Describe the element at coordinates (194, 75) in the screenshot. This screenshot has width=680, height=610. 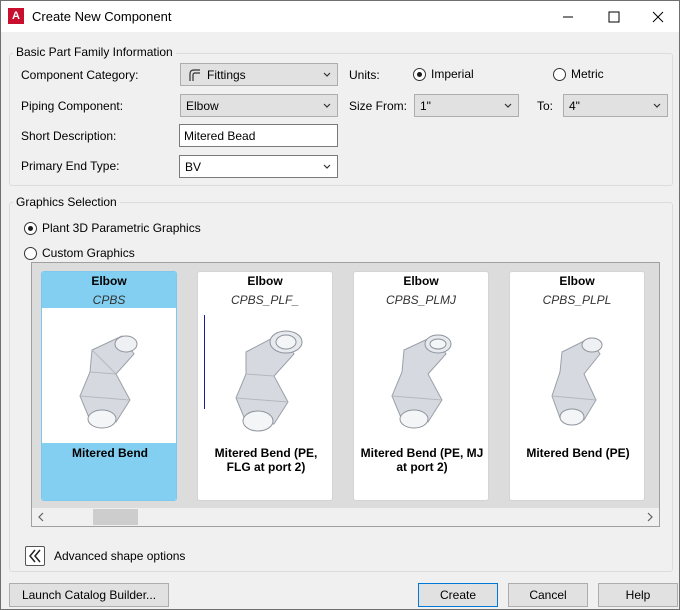
I see `elbow-fitting-icon` at that location.